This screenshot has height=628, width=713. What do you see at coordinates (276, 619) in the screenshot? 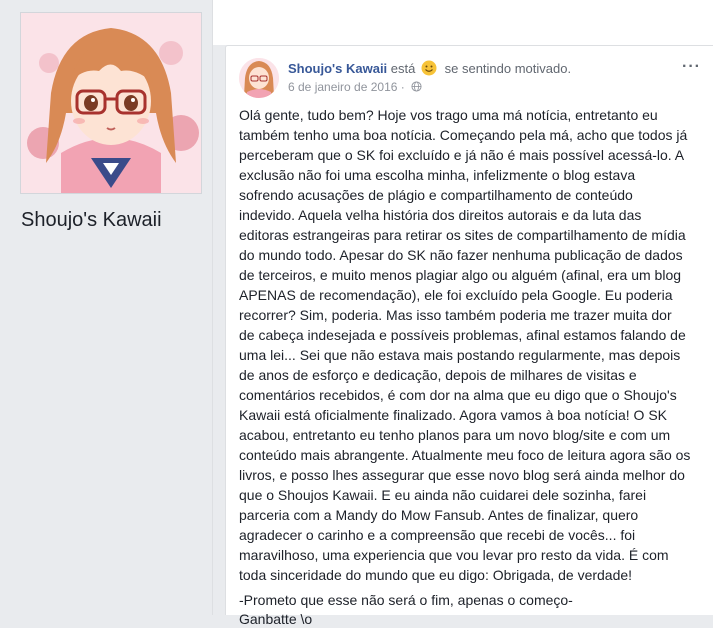
I see `closing-line-2: Ganbatte \o` at bounding box center [276, 619].